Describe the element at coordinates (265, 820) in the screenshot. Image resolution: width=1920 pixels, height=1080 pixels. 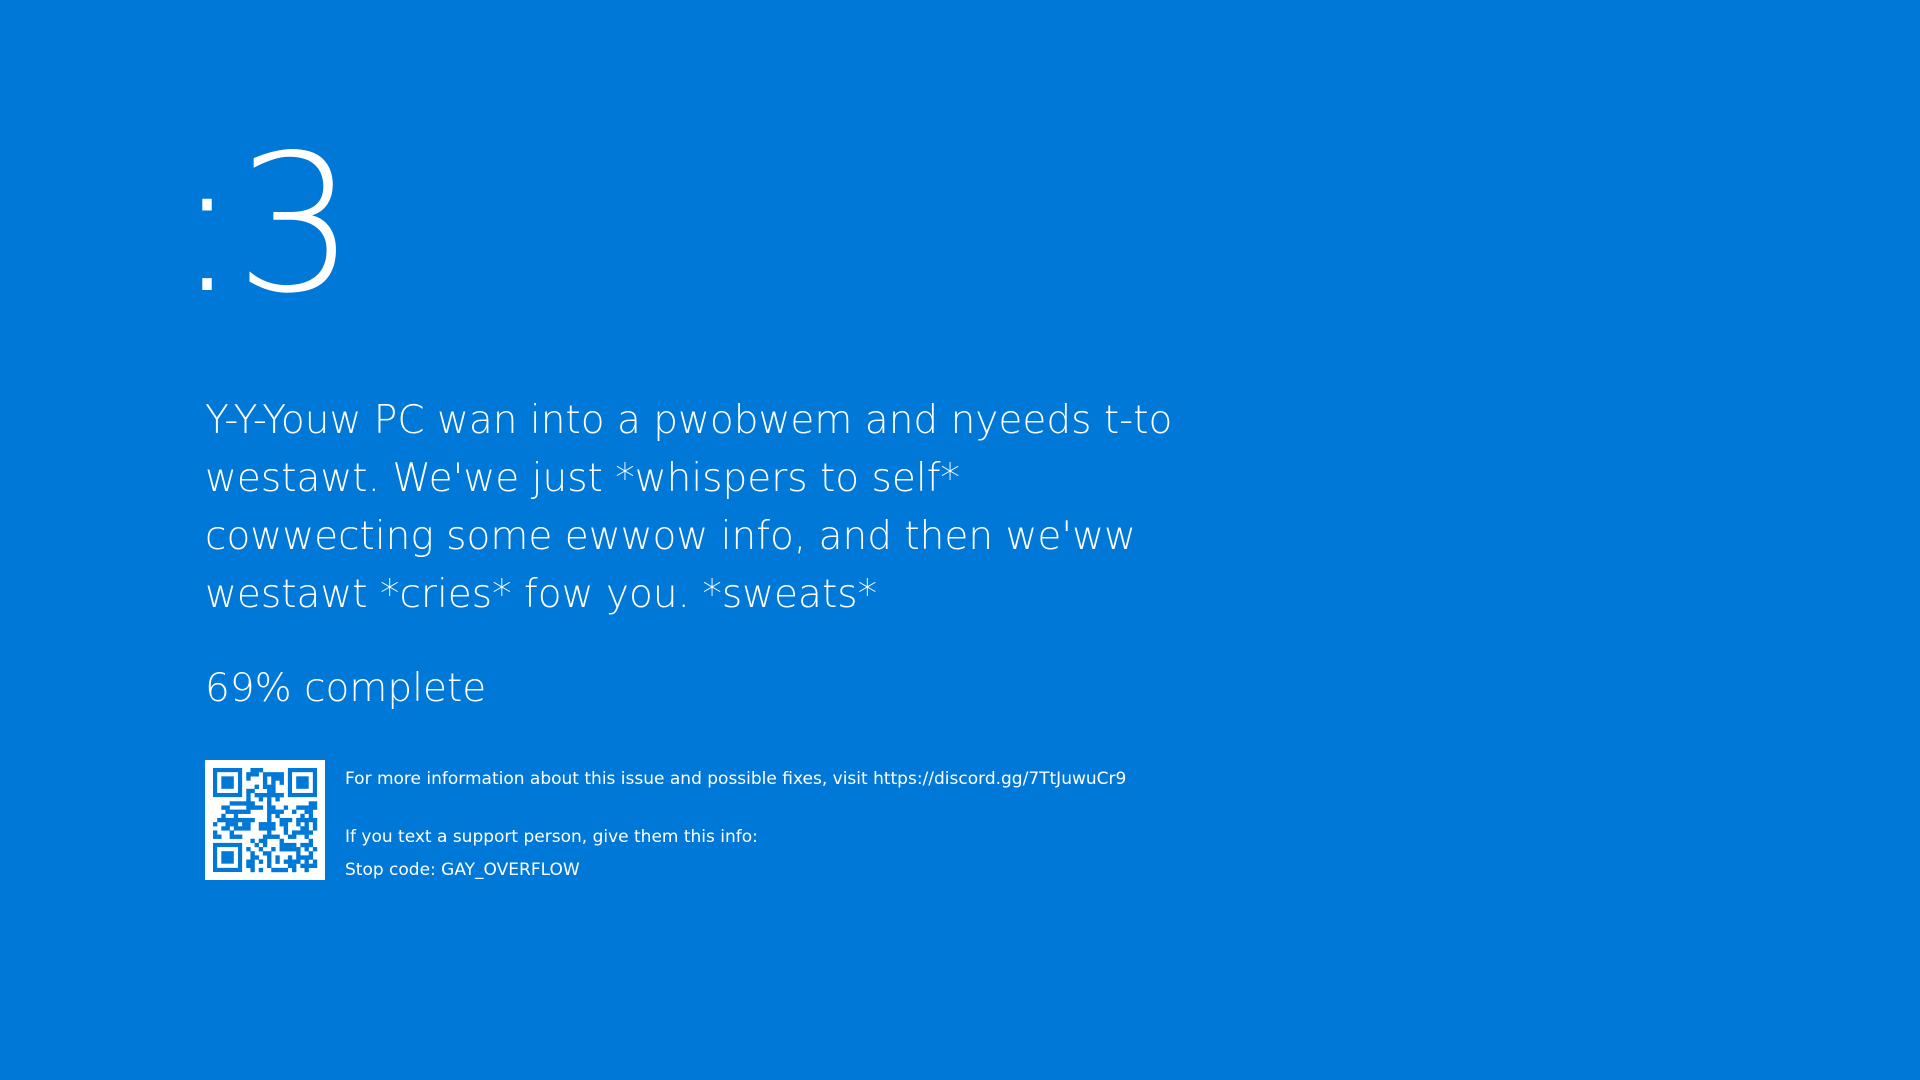
I see `qr-code-icon` at that location.